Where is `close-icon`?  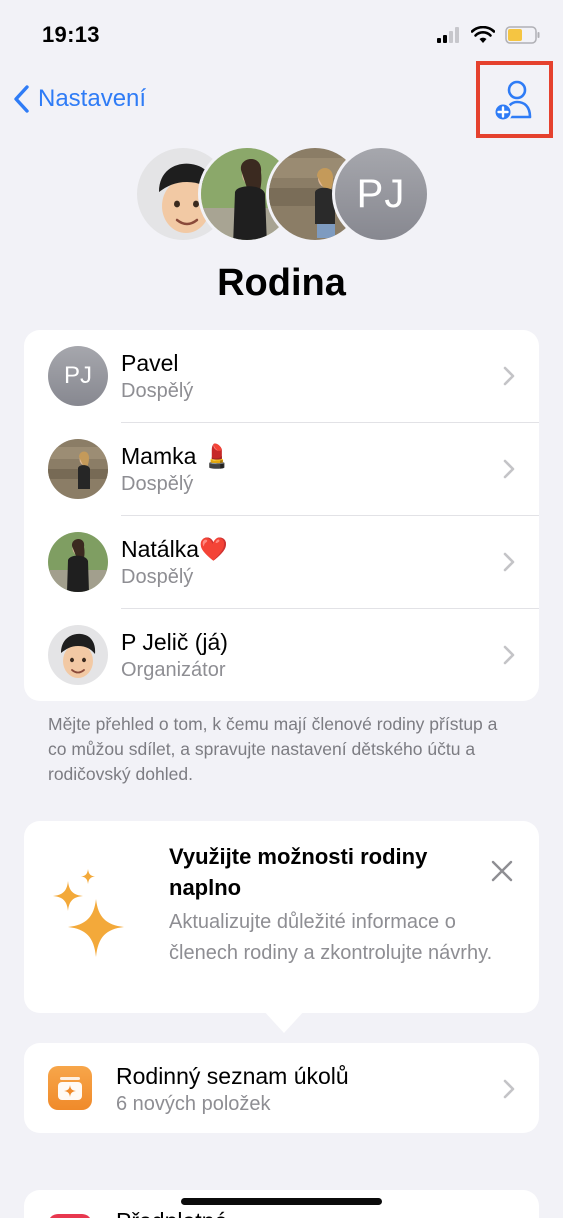
close-icon is located at coordinates (502, 871).